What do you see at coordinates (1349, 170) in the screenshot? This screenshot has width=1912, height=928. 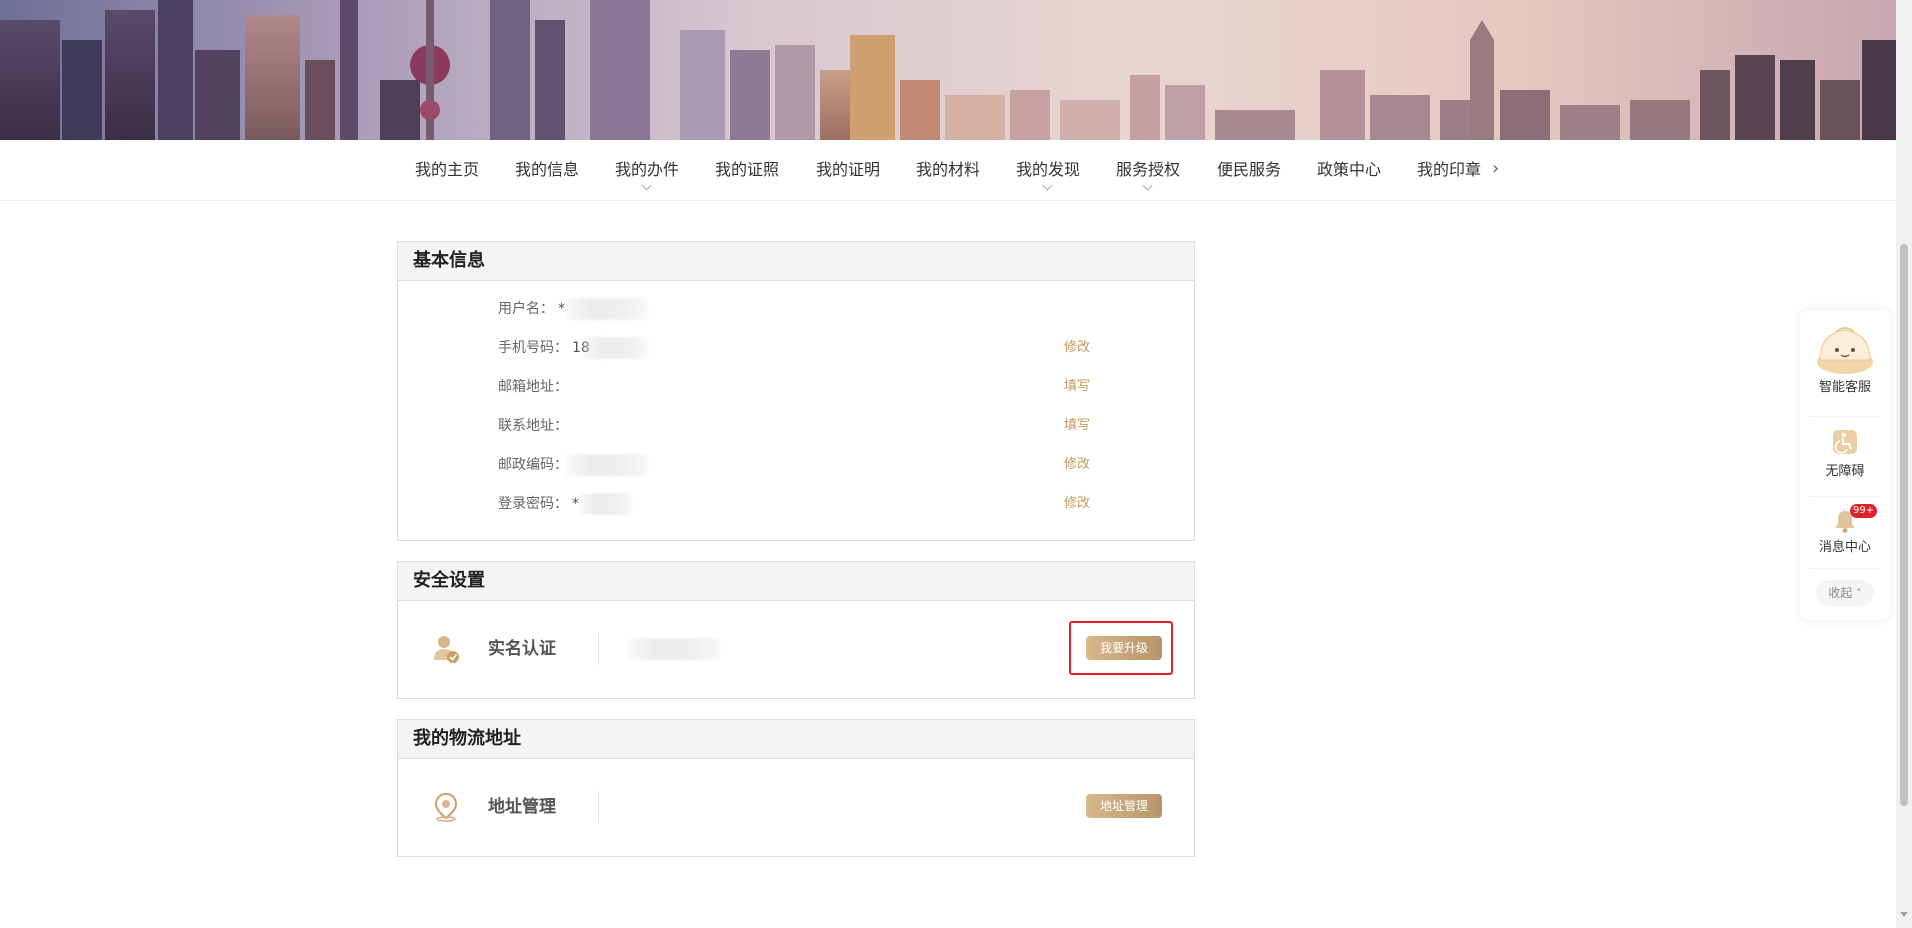 I see `nav-item-policy: 政策中心` at bounding box center [1349, 170].